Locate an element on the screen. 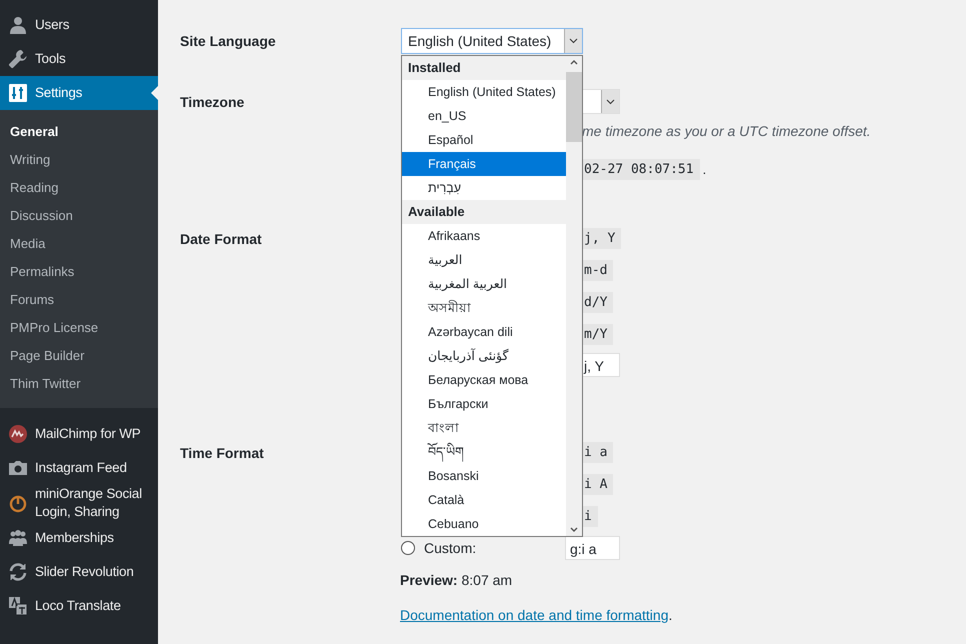 The width and height of the screenshot is (966, 644). sidebar-item: MailChimp for WP is located at coordinates (79, 434).